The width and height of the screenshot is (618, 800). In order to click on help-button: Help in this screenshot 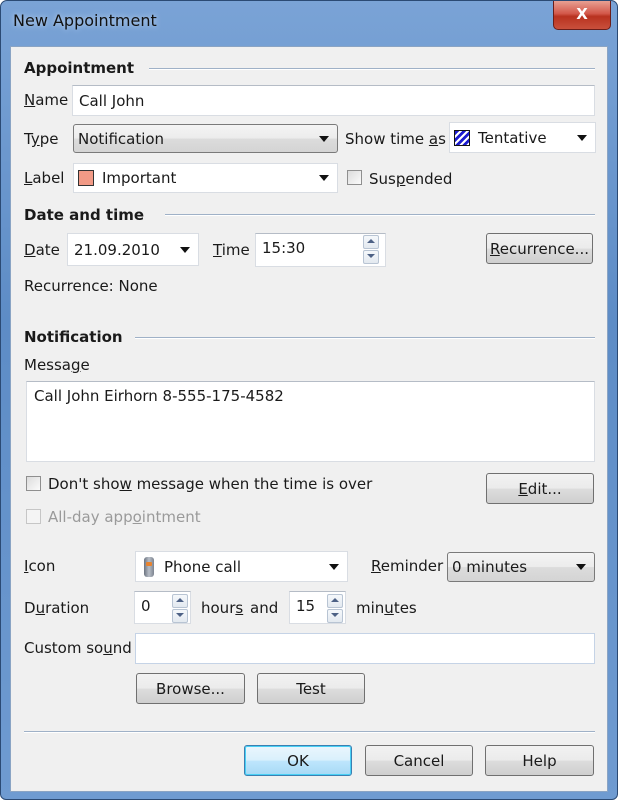, I will do `click(539, 760)`.